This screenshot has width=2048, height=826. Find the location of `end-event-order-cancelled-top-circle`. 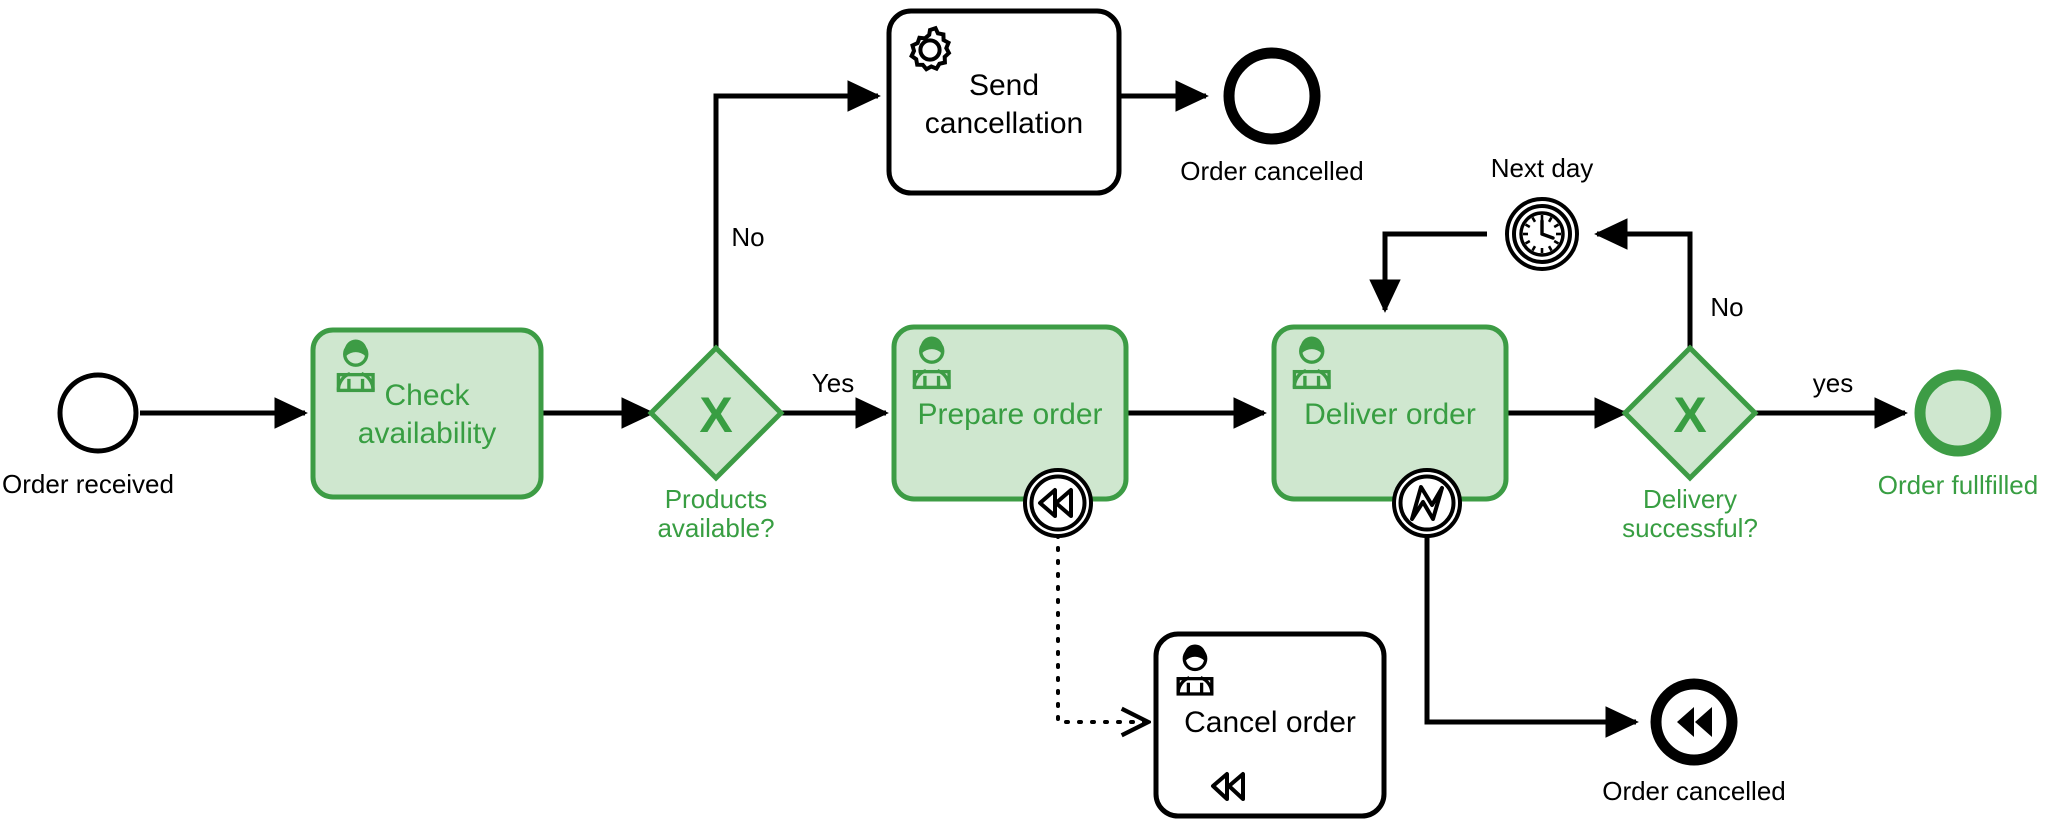

end-event-order-cancelled-top-circle is located at coordinates (1272, 96).